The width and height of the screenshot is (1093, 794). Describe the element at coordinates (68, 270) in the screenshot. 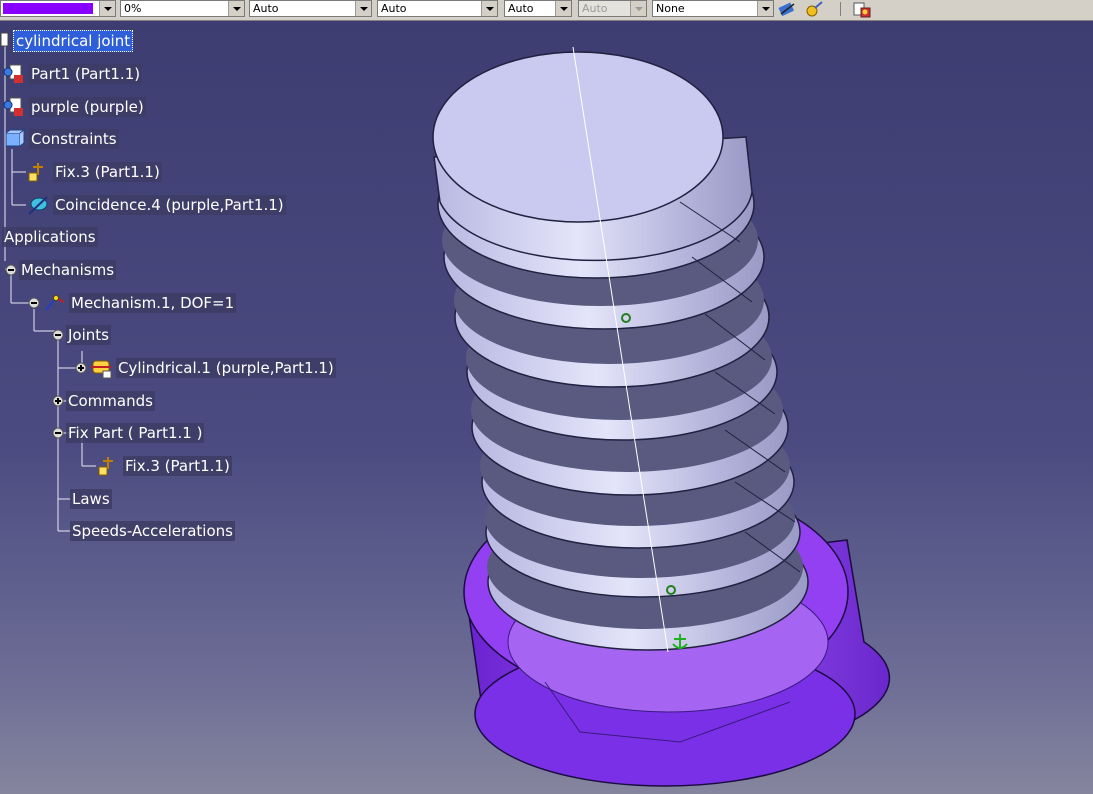

I see `tree-label-mechanisms: Mechanisms` at that location.